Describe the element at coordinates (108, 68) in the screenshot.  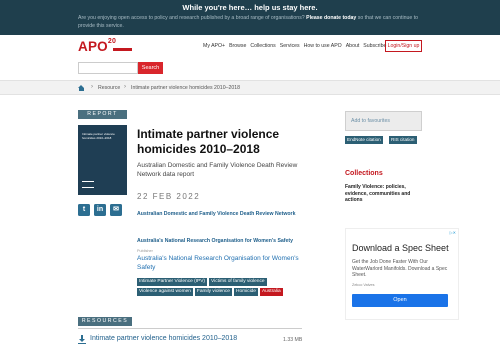
I see `search-input` at that location.